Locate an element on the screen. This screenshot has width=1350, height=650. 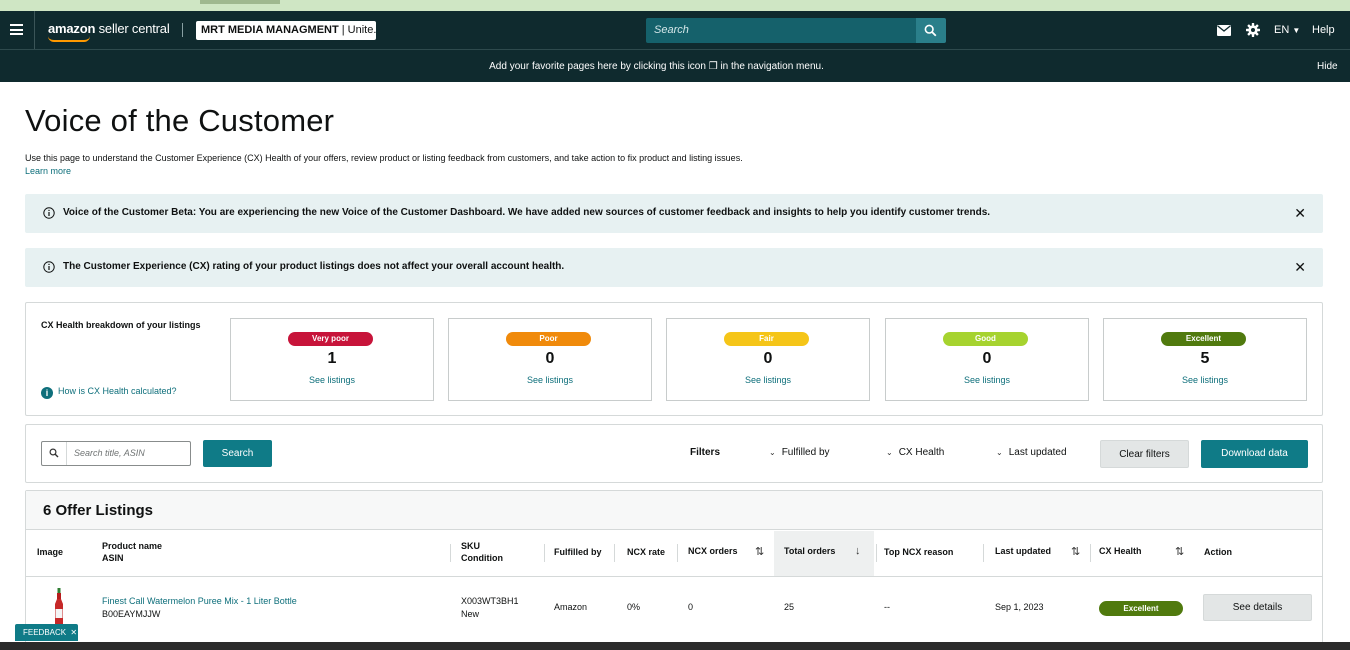
cx-health-help-text: How is CX Health calculated? is located at coordinates (117, 391).